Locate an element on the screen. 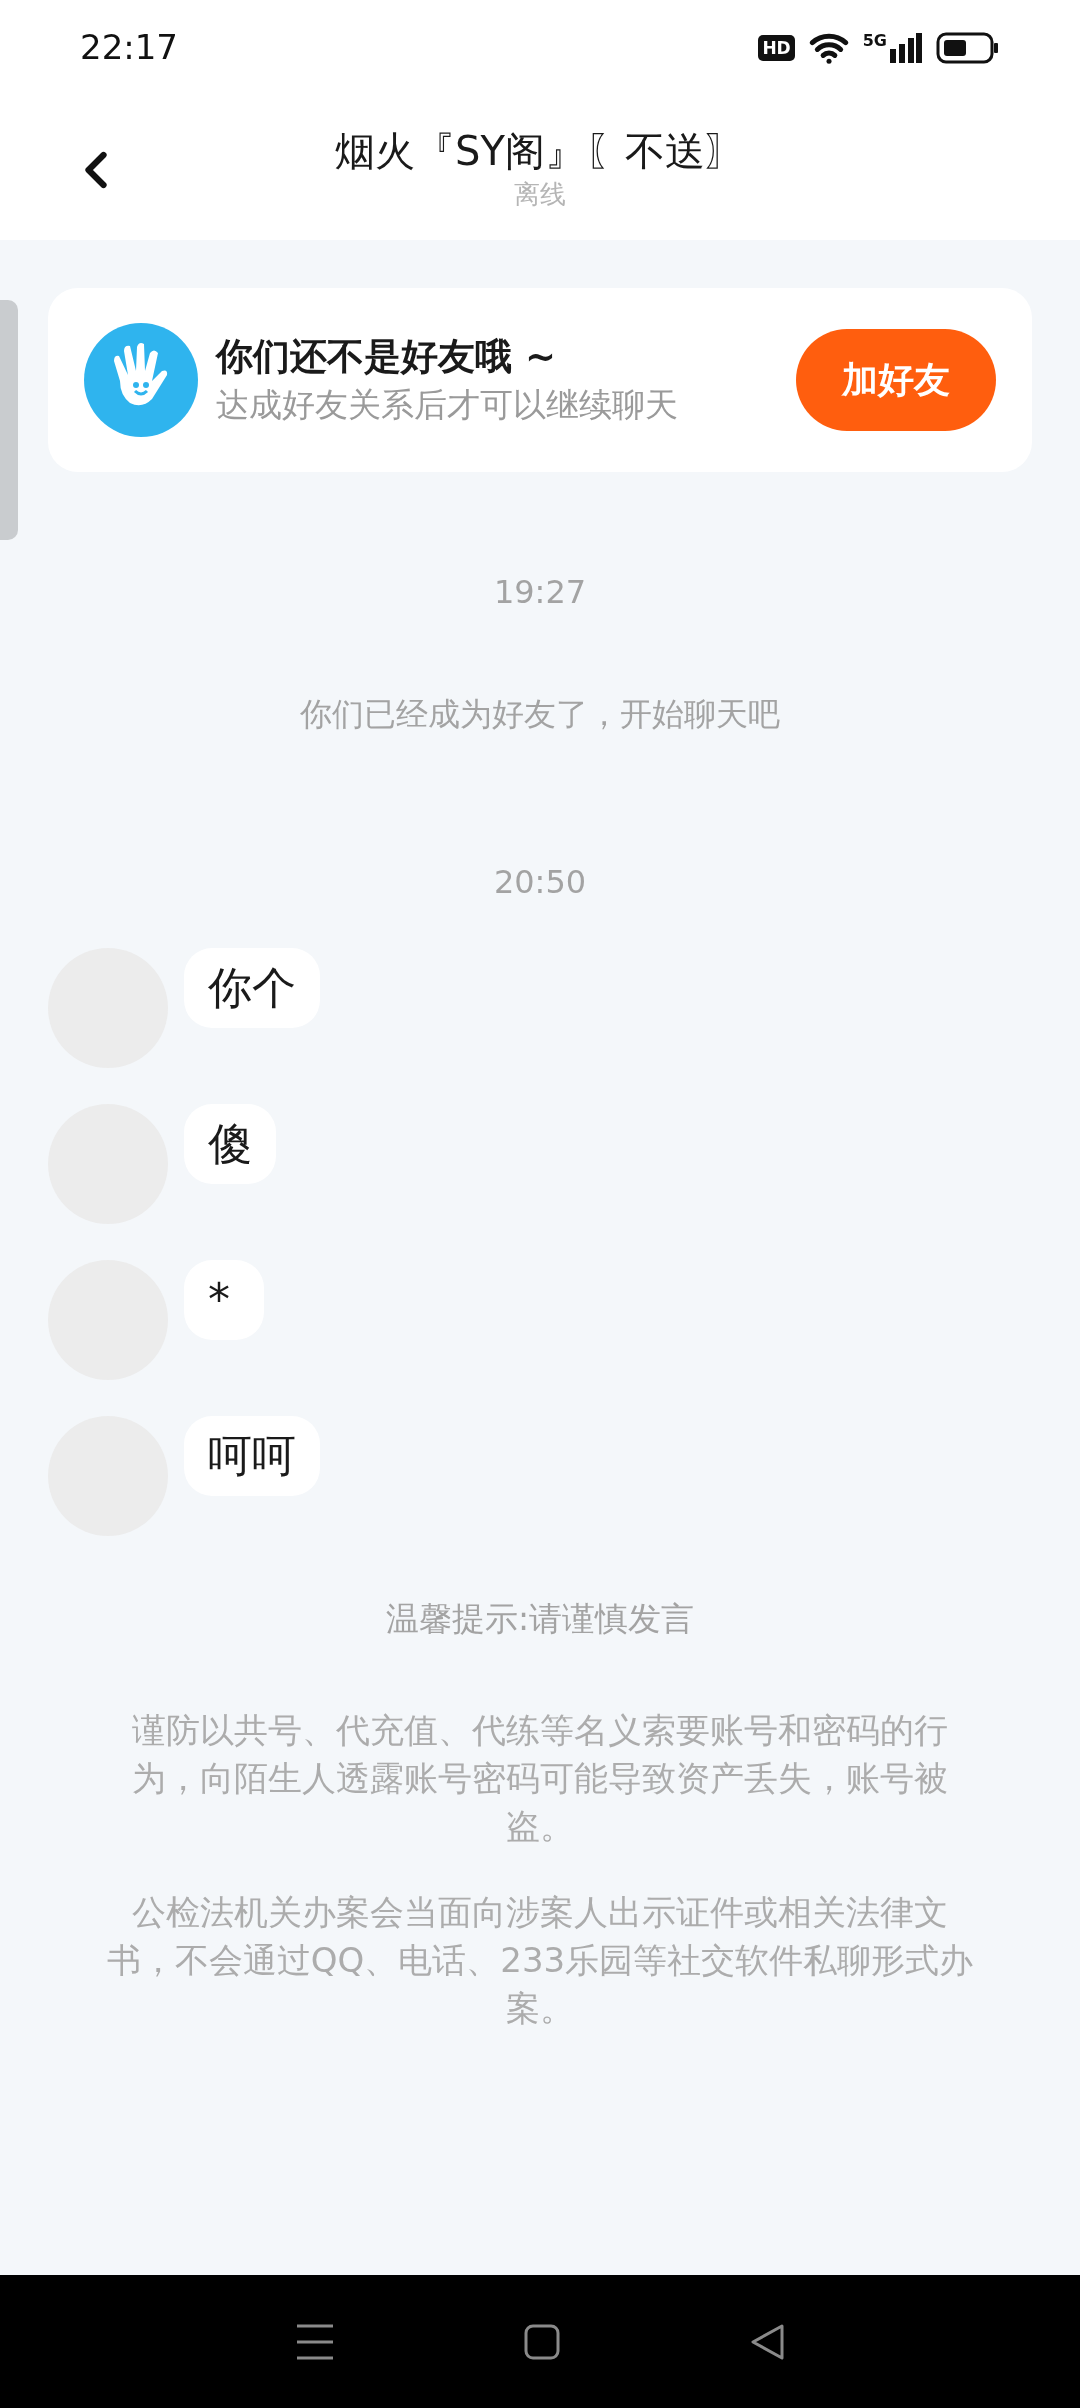  hd-badge: HD is located at coordinates (776, 47).